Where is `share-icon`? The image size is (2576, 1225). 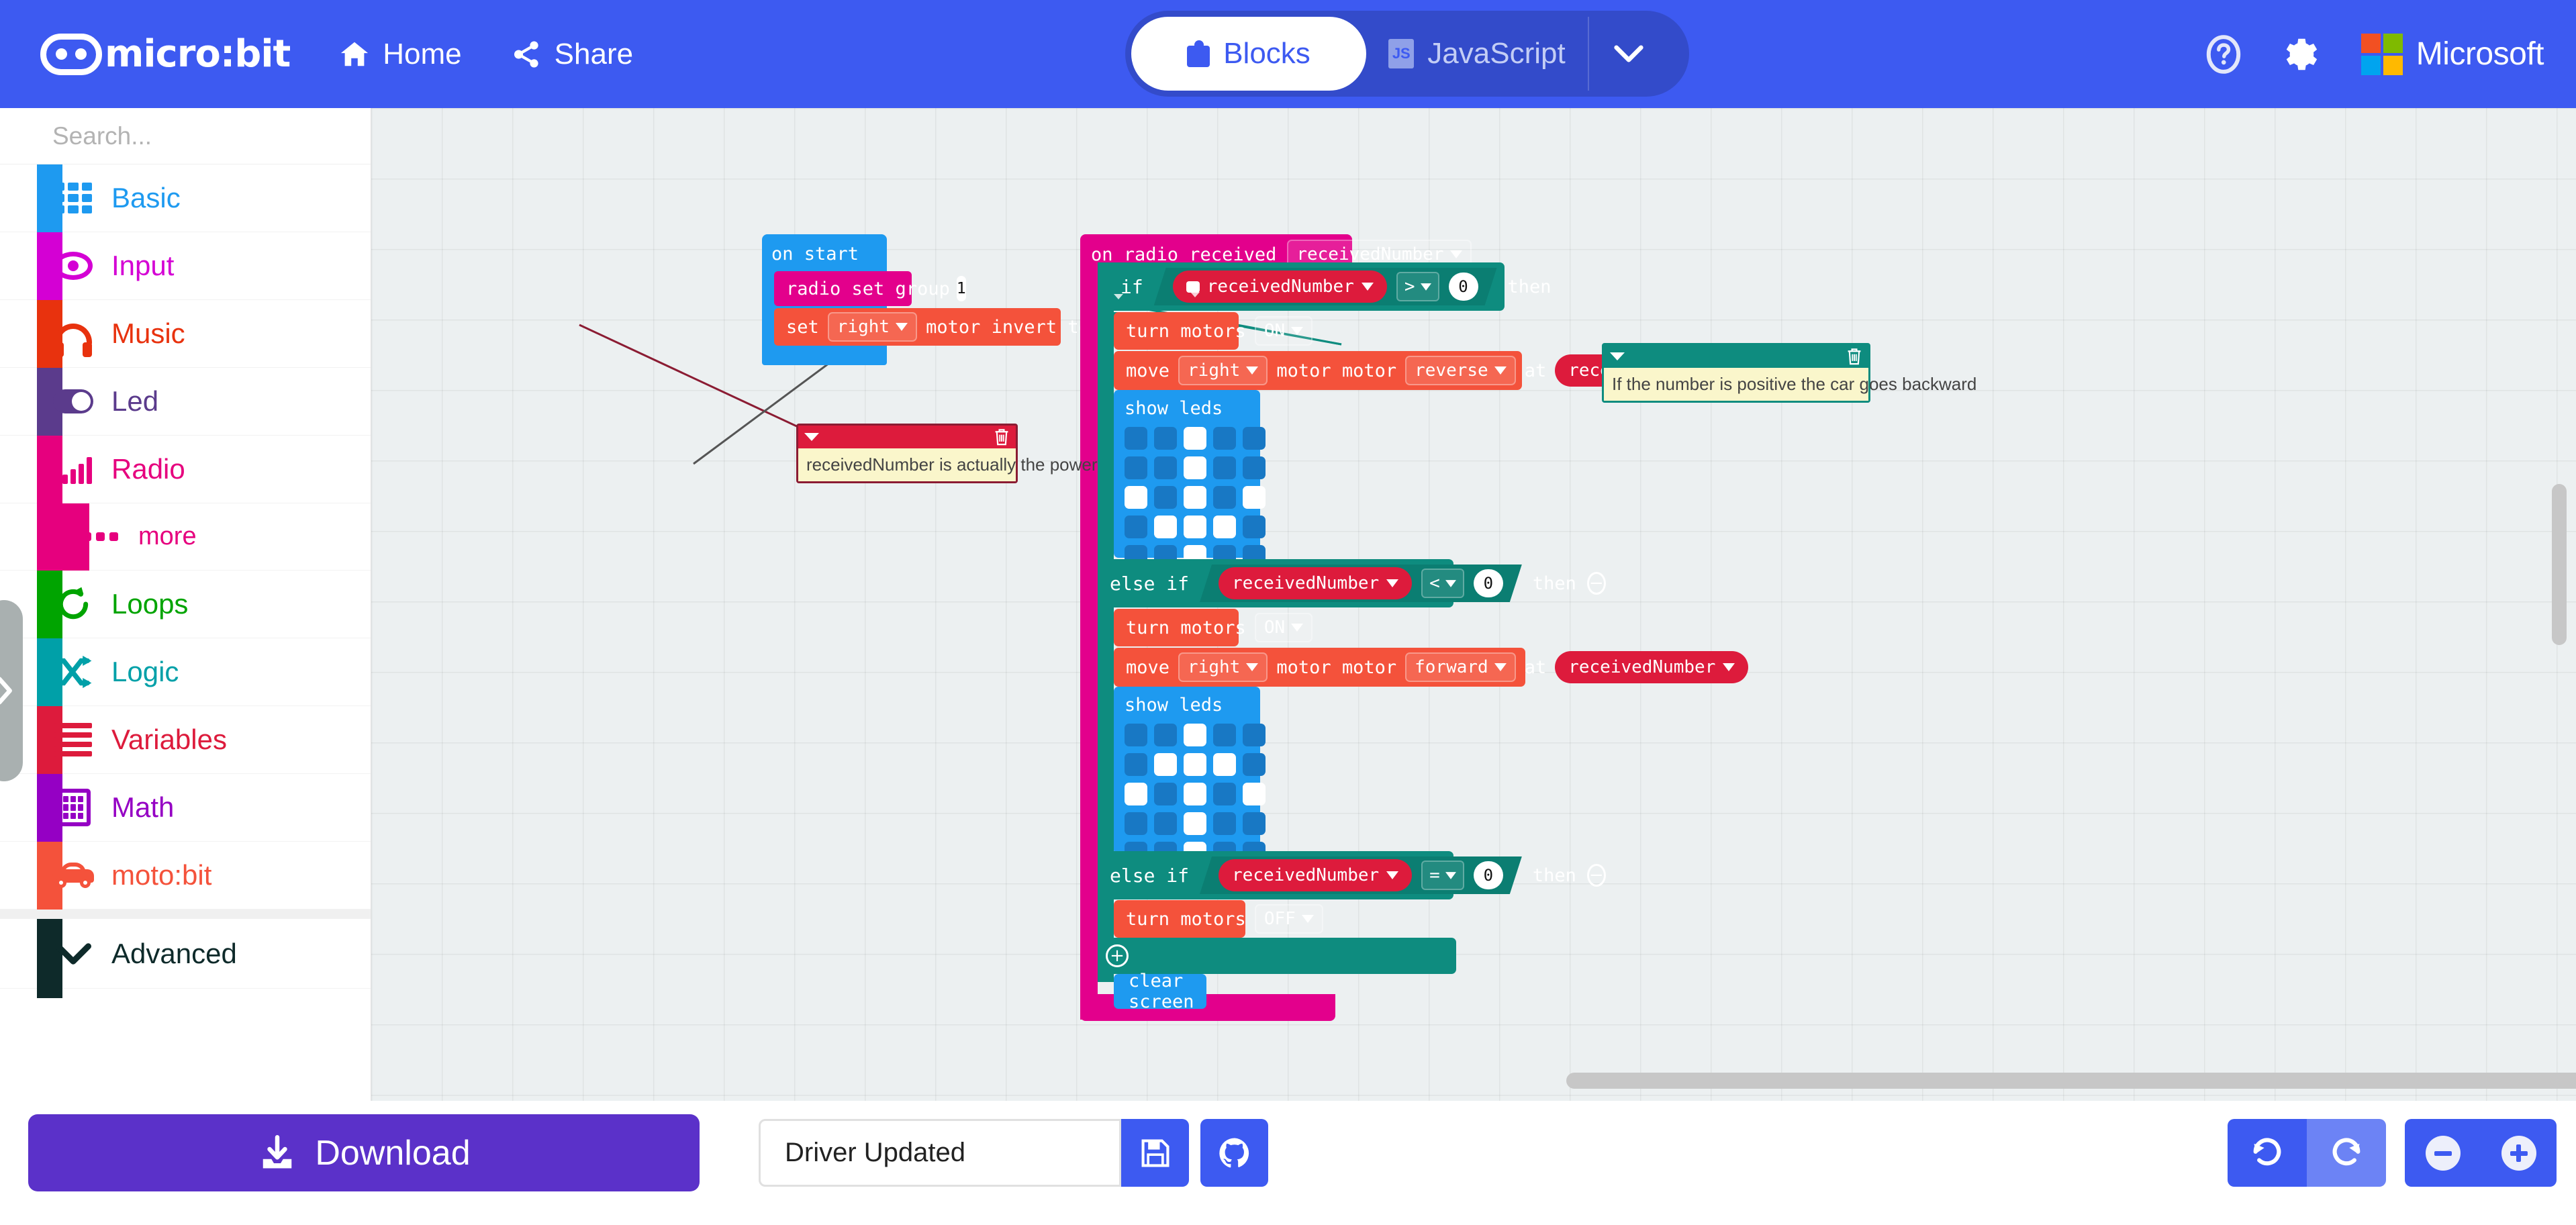 share-icon is located at coordinates (526, 54).